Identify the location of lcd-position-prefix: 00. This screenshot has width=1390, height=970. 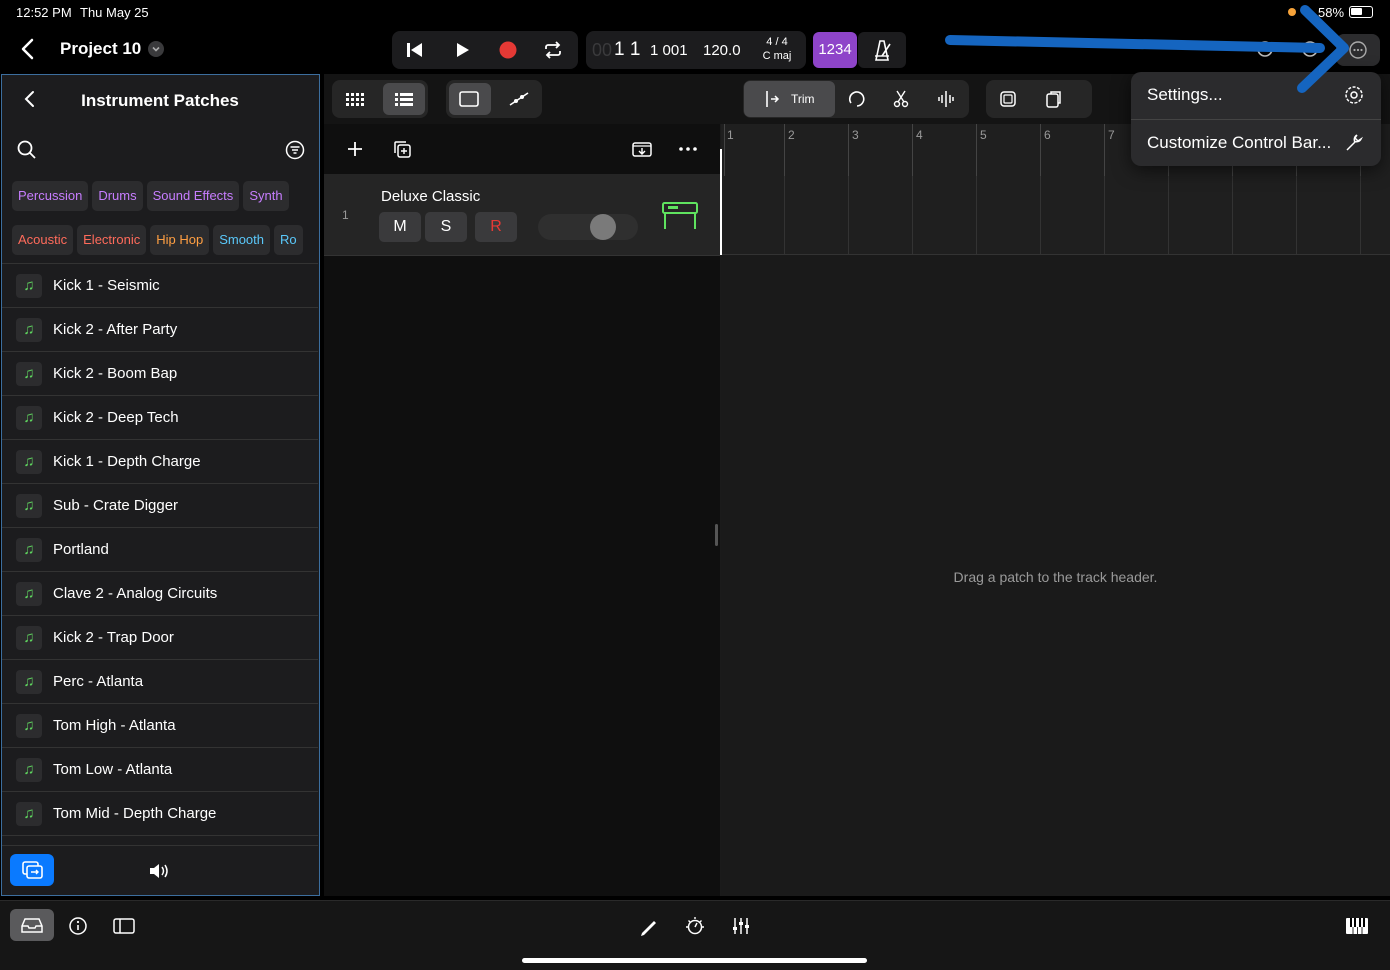
(602, 50).